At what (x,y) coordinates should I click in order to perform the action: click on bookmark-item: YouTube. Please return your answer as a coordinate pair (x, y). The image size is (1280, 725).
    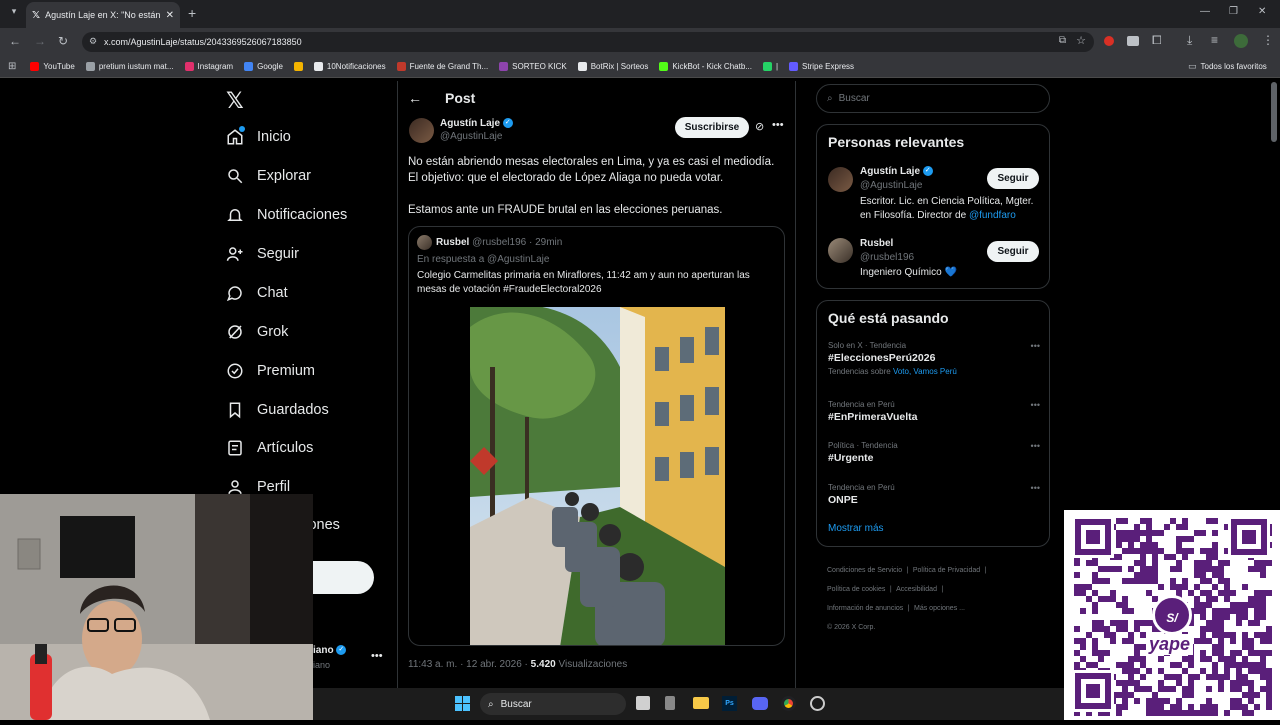
    Looking at the image, I should click on (52, 66).